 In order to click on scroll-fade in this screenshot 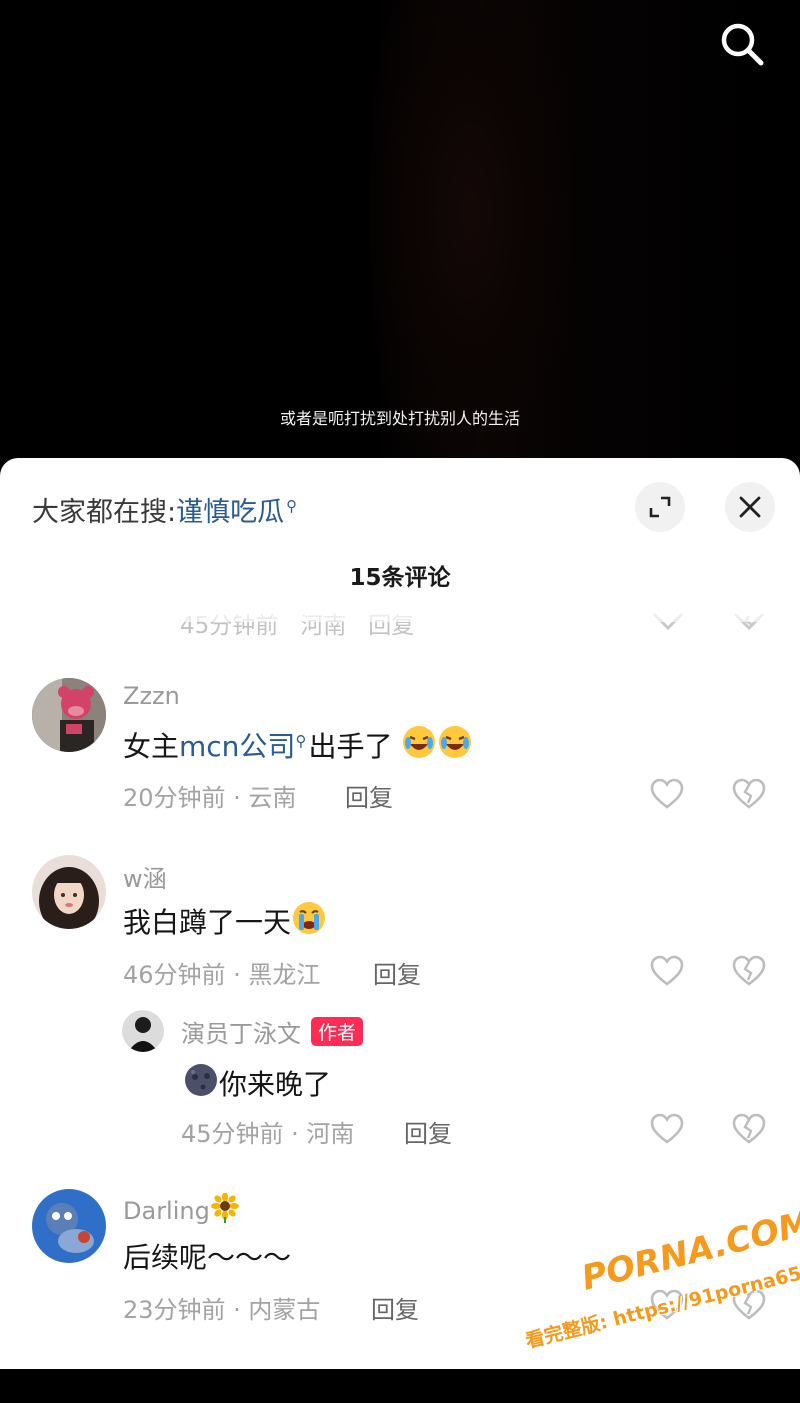, I will do `click(400, 609)`.